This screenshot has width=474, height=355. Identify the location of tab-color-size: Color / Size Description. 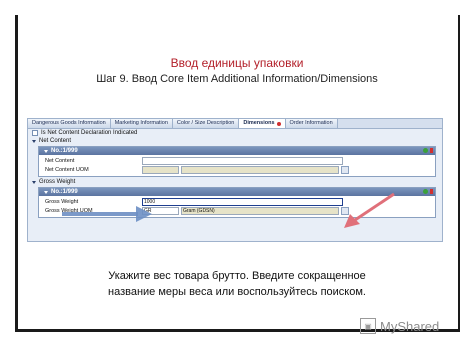
(206, 123).